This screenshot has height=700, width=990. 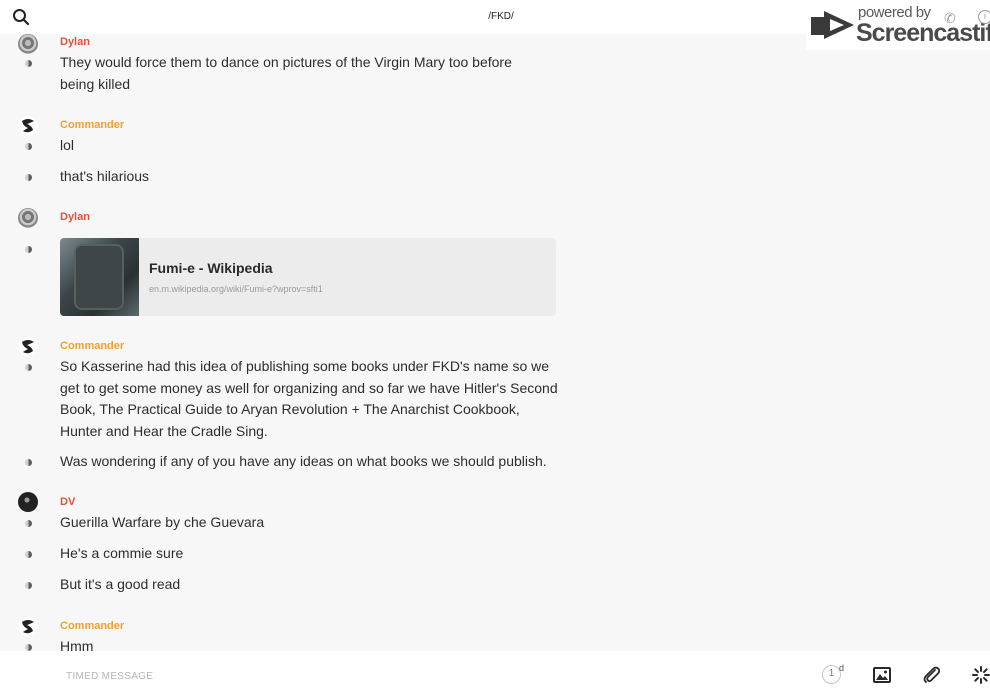 I want to click on message-text: Hmm, so click(x=77, y=644).